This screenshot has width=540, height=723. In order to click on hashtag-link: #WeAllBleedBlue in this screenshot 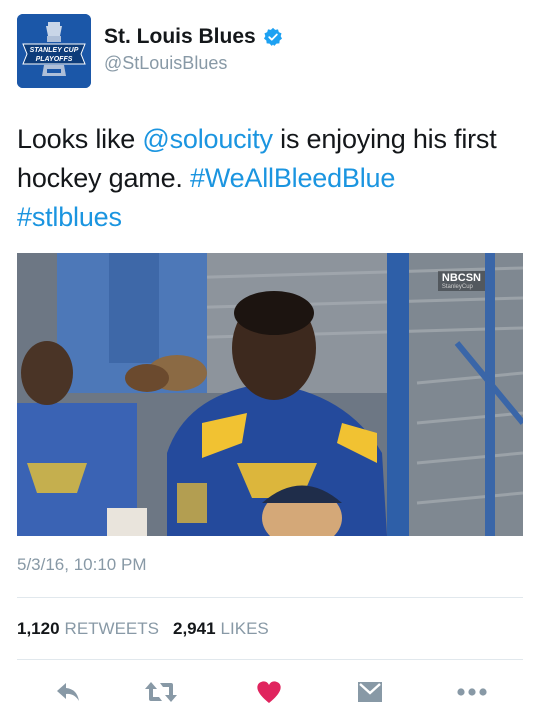, I will do `click(292, 178)`.